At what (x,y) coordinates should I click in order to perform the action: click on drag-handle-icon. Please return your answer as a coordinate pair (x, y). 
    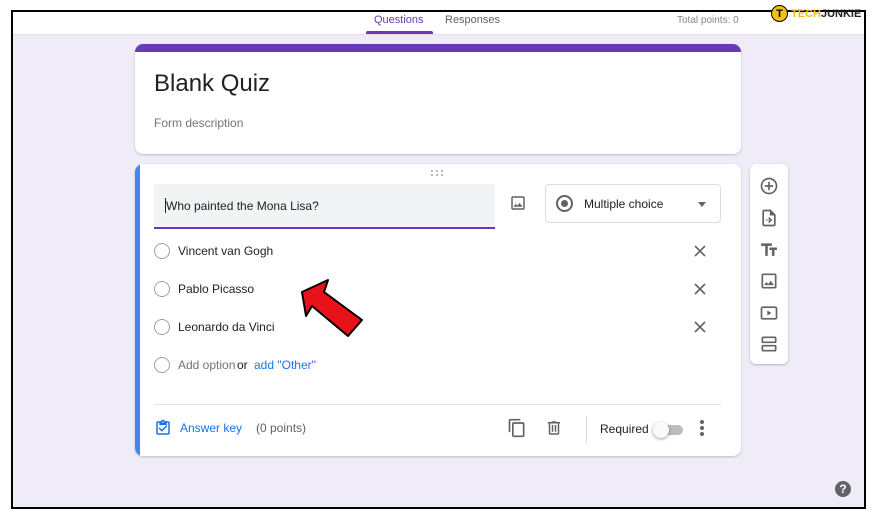
    Looking at the image, I should click on (438, 174).